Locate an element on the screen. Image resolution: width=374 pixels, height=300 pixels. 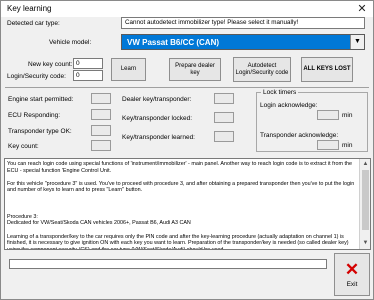
detected-car-label: Detected car type: is located at coordinates (33, 23).